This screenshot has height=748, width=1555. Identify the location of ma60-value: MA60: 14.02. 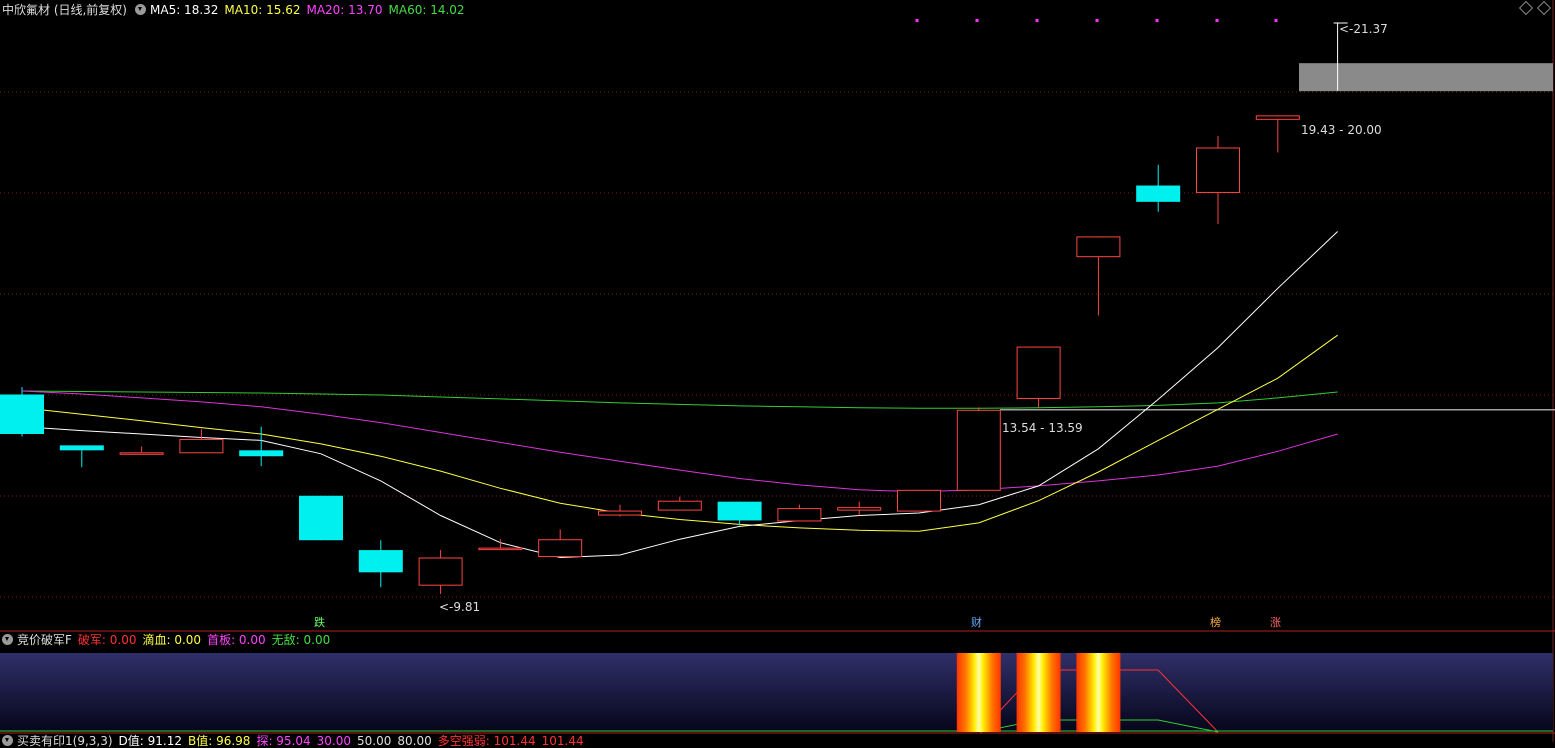
(426, 10).